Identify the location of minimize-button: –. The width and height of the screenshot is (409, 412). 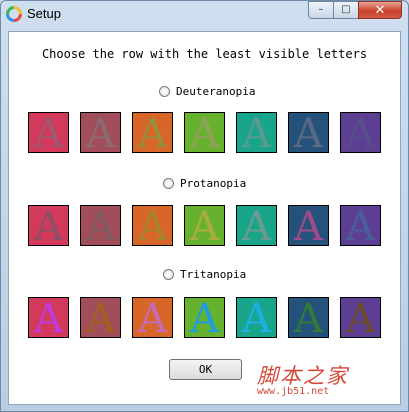
(321, 10).